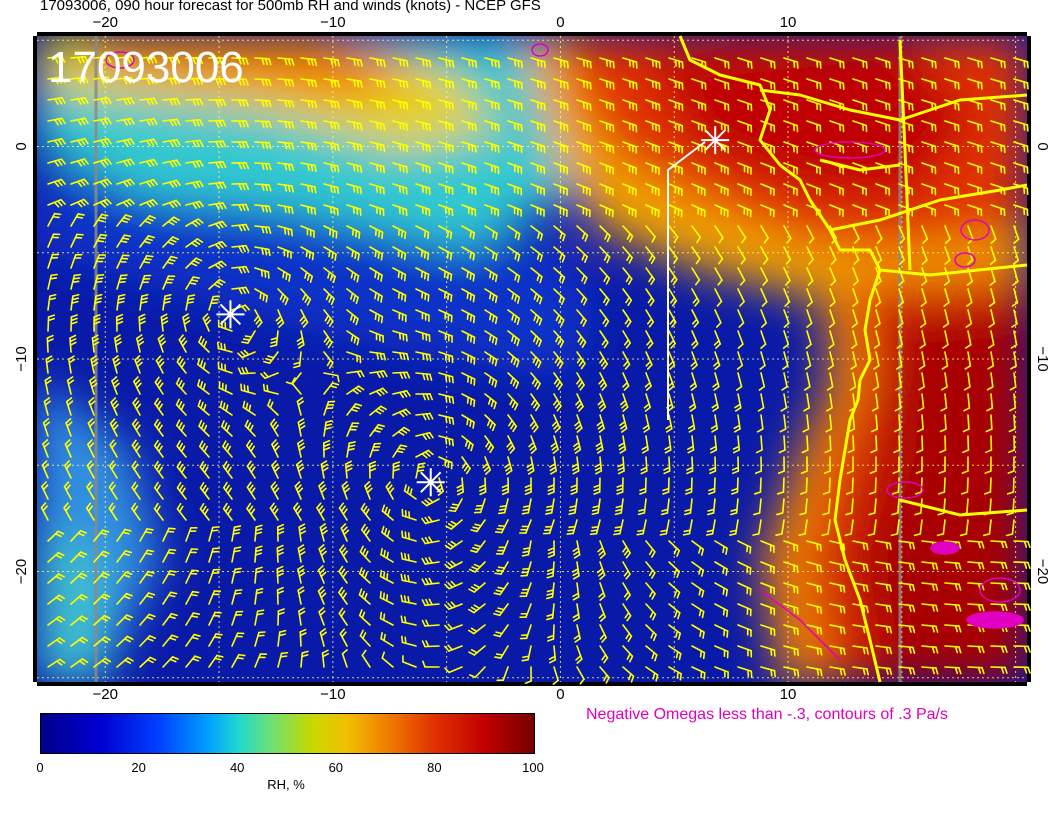 This screenshot has width=1056, height=816. Describe the element at coordinates (21, 146) in the screenshot. I see `y-left-tick-label: 0` at that location.